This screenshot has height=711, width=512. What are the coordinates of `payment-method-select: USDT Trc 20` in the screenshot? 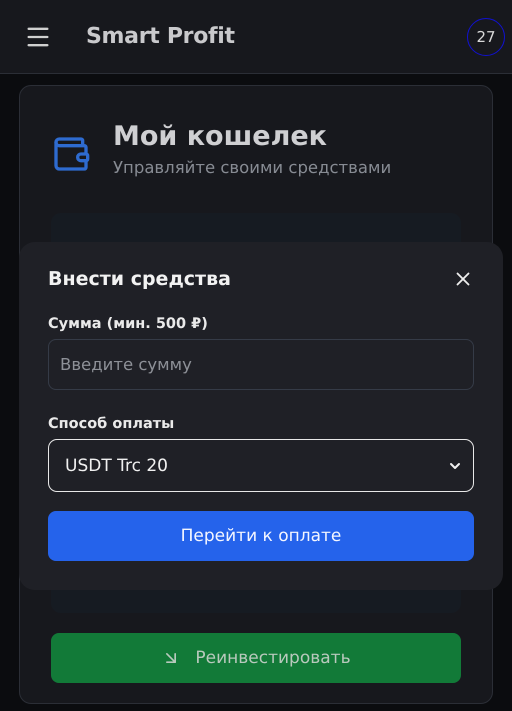 It's located at (261, 465).